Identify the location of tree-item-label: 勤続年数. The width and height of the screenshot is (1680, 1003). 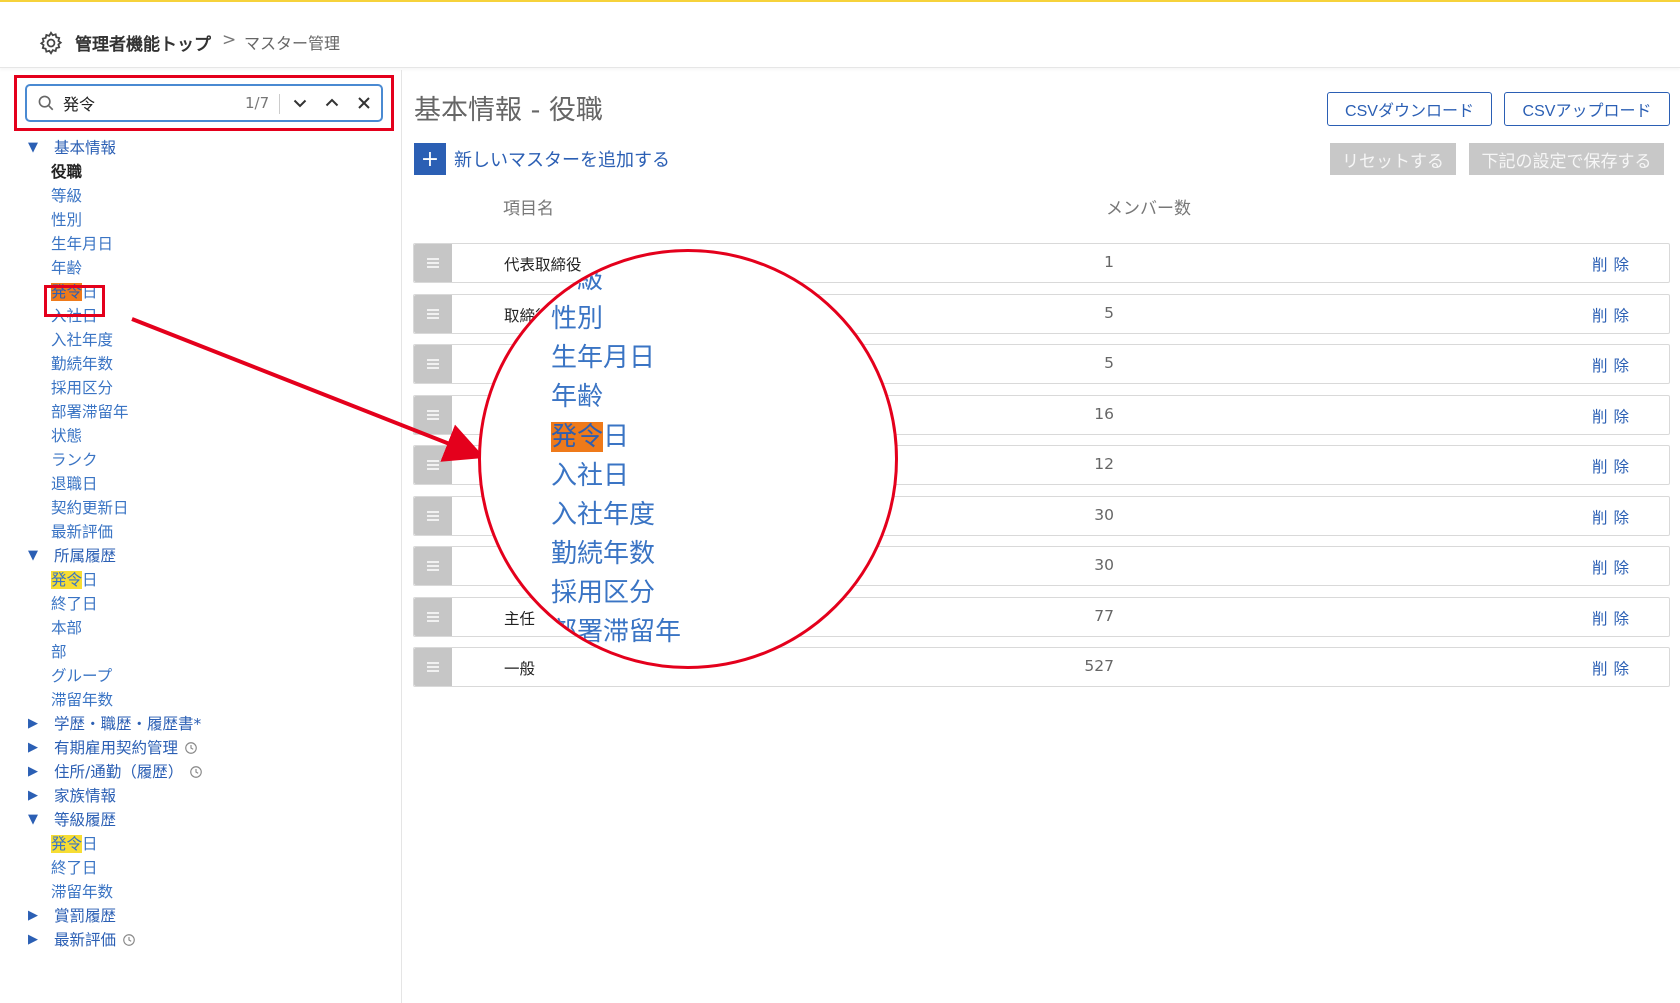
(82, 364).